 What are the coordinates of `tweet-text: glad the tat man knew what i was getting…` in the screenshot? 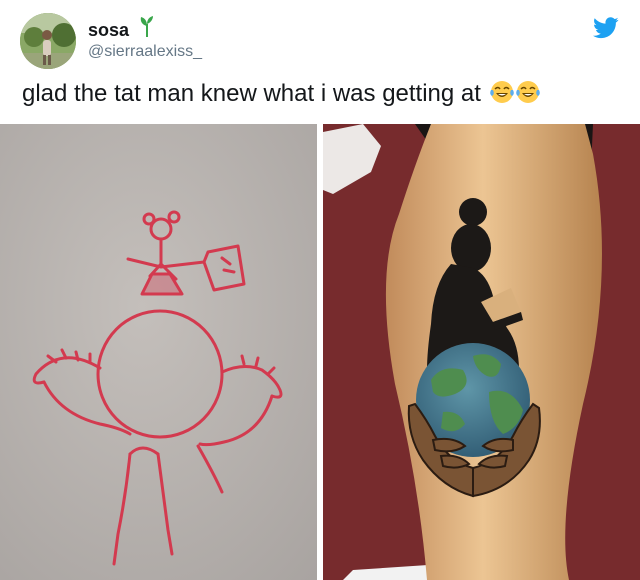 It's located at (281, 95).